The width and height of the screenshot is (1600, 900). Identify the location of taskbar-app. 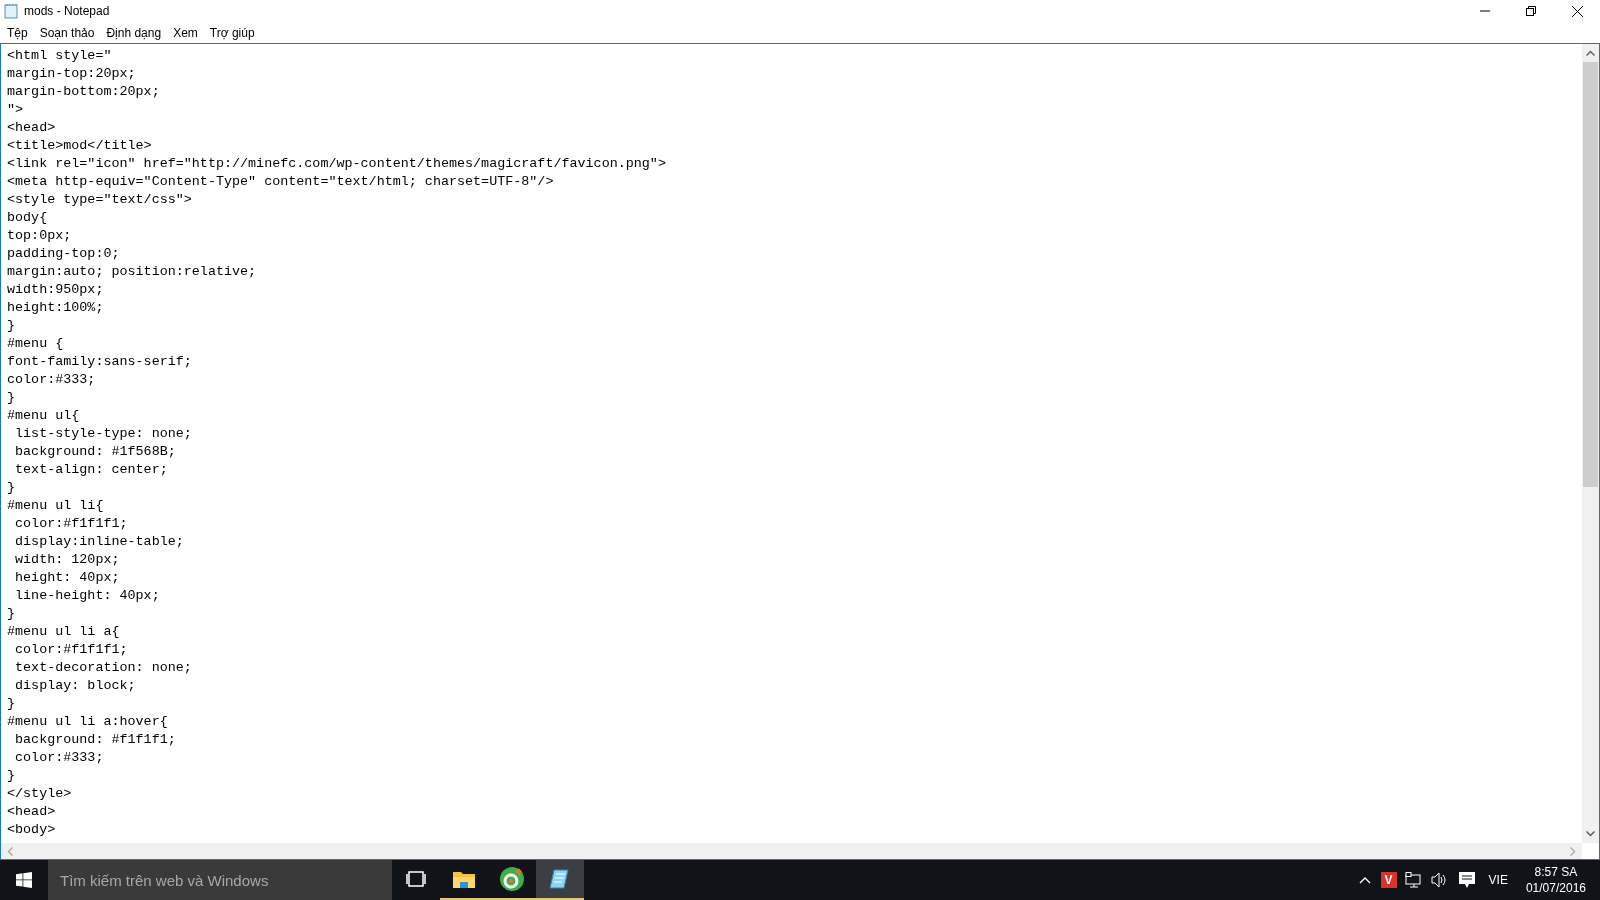
(560, 880).